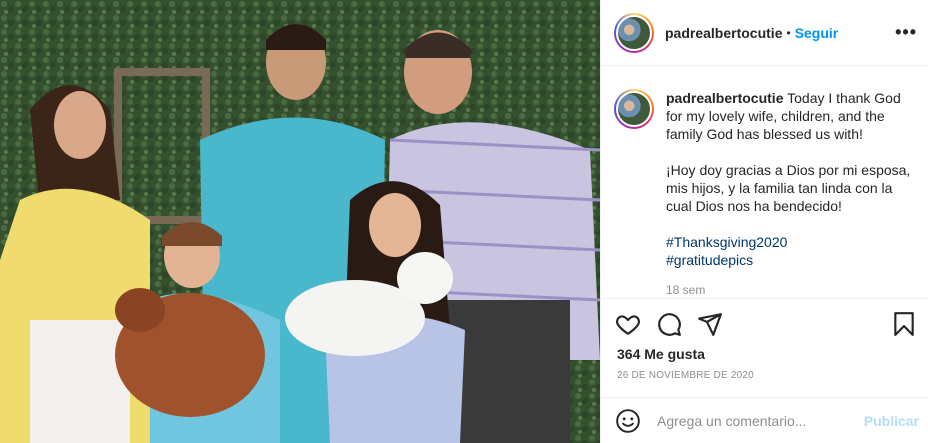 Image resolution: width=928 pixels, height=443 pixels. I want to click on hashtag-link: #gratitudepics, so click(790, 260).